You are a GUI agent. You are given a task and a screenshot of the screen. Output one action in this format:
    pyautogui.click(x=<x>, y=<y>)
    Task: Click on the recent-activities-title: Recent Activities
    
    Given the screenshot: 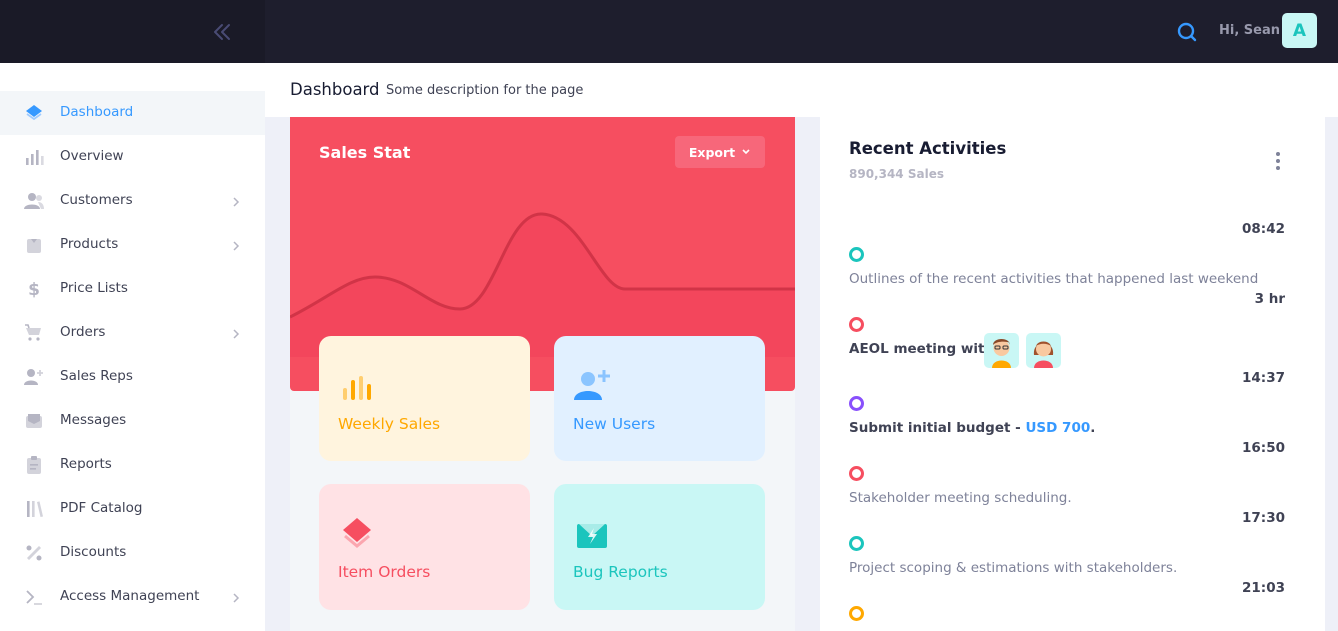 What is the action you would take?
    pyautogui.click(x=928, y=148)
    